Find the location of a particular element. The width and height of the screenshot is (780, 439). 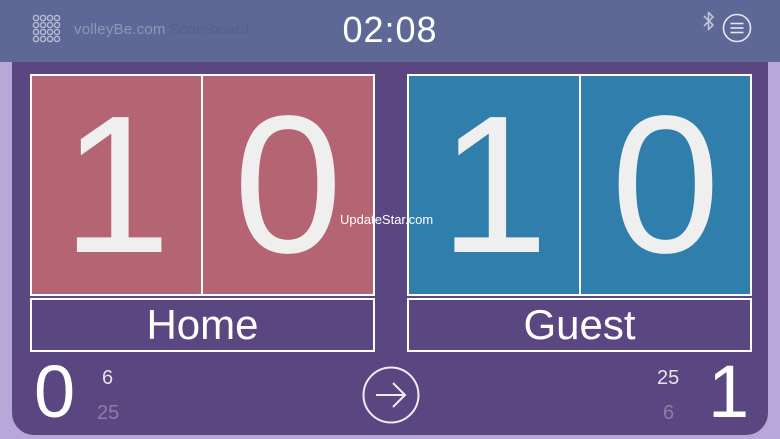

brand-name: volleyBe.com is located at coordinates (120, 29).